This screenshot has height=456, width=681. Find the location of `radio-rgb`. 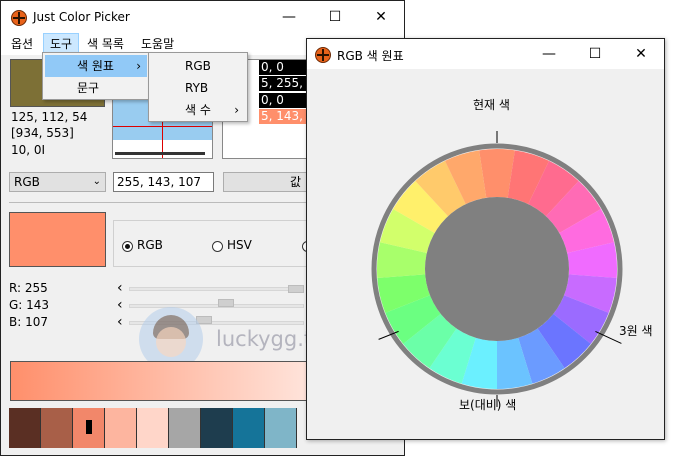

radio-rgb is located at coordinates (127, 246).